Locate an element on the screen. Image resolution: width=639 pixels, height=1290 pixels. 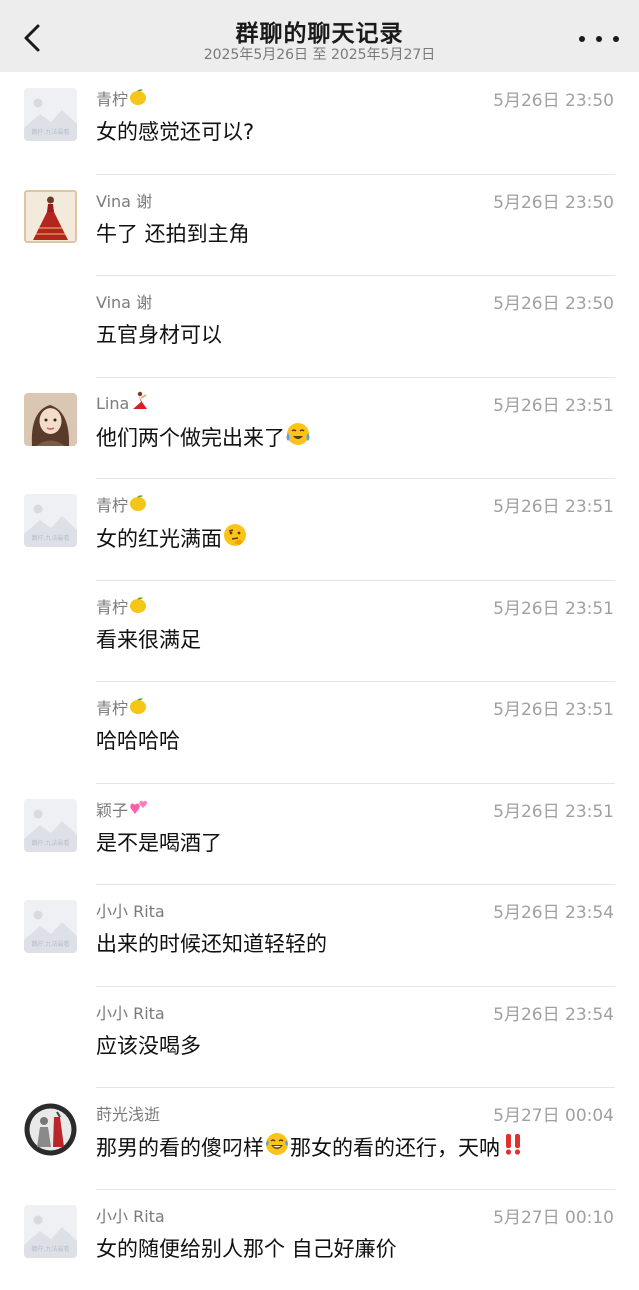
message-item: 青柠 5月26日 23:51 哈哈哈哈 is located at coordinates (319, 732).